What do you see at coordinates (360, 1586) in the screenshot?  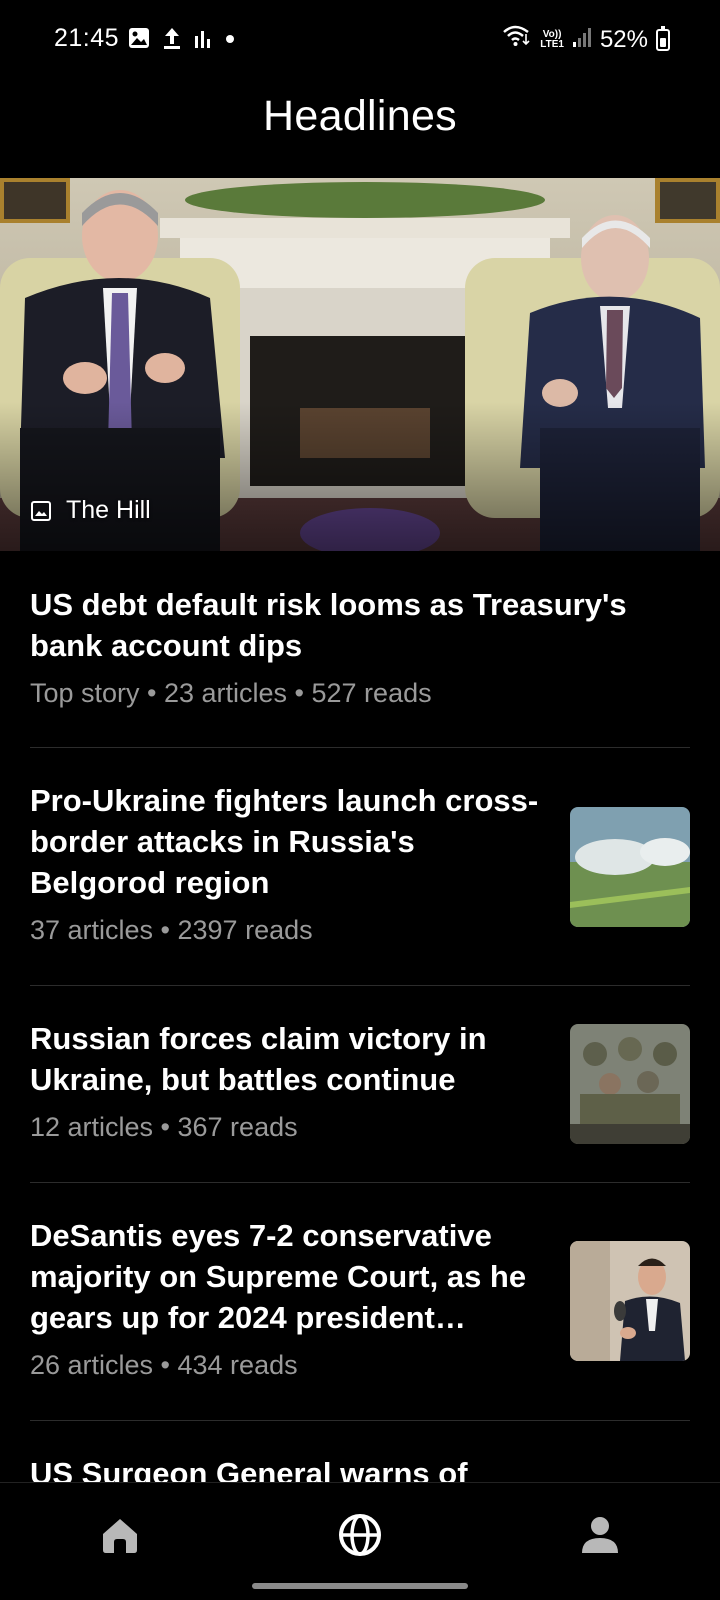 I see `gesture-home-indicator` at bounding box center [360, 1586].